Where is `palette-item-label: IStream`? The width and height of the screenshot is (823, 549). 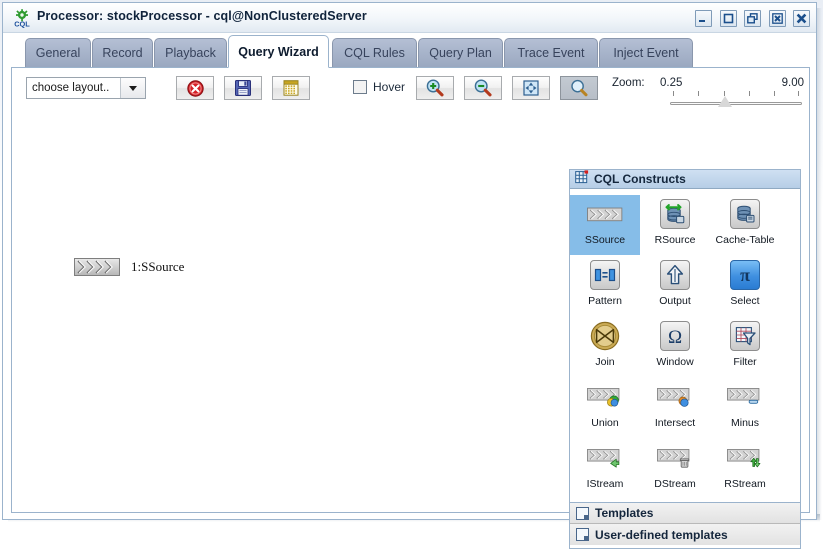
palette-item-label: IStream is located at coordinates (605, 484).